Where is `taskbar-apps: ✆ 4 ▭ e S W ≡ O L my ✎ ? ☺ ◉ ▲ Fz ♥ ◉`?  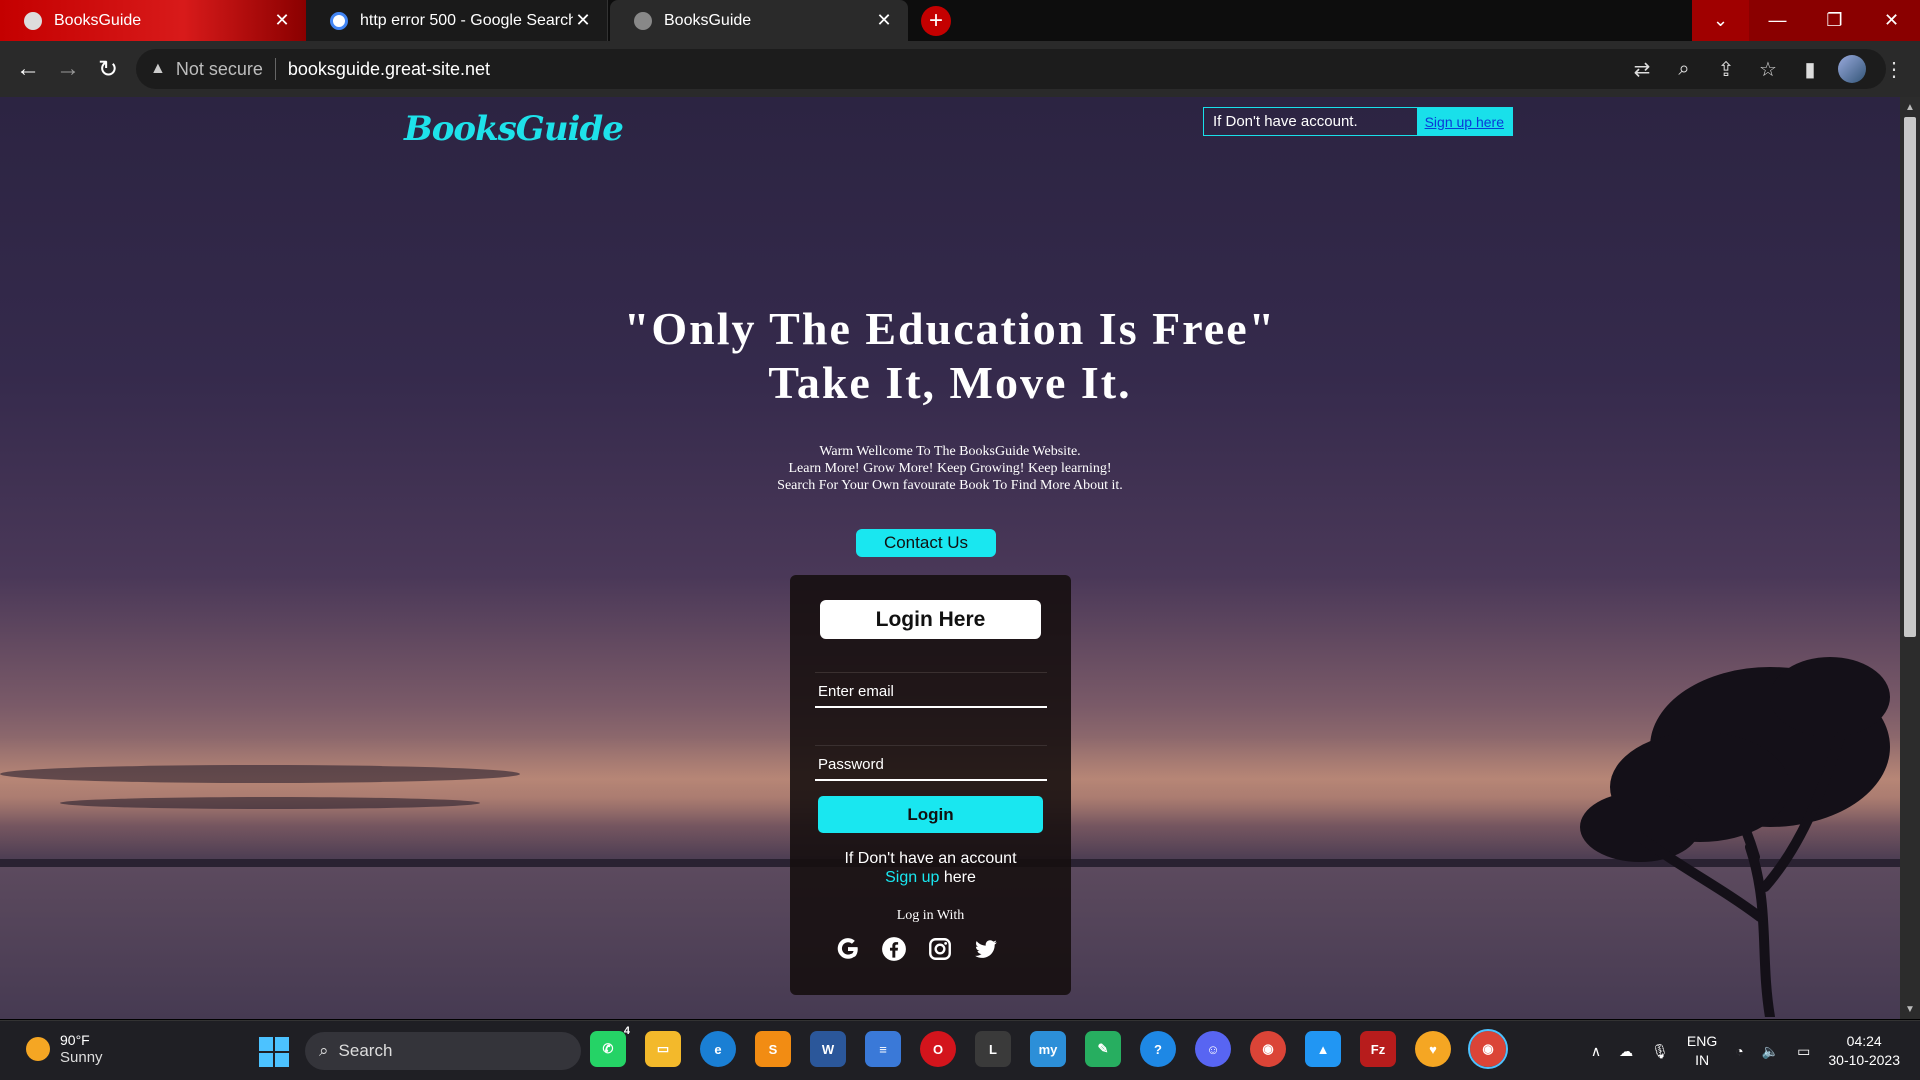 taskbar-apps: ✆ 4 ▭ e S W ≡ O L my ✎ ? ☺ ◉ ▲ Fz ♥ ◉ is located at coordinates (1049, 1047).